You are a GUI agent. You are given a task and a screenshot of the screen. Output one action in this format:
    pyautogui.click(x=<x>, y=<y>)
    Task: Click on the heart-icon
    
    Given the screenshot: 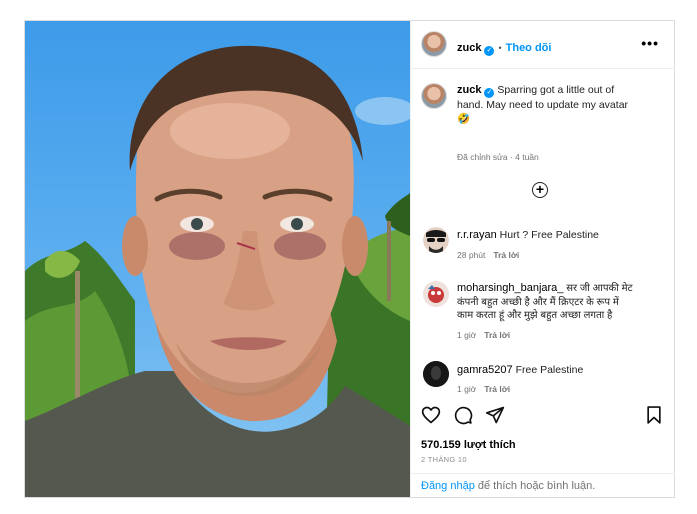 What is the action you would take?
    pyautogui.click(x=431, y=415)
    